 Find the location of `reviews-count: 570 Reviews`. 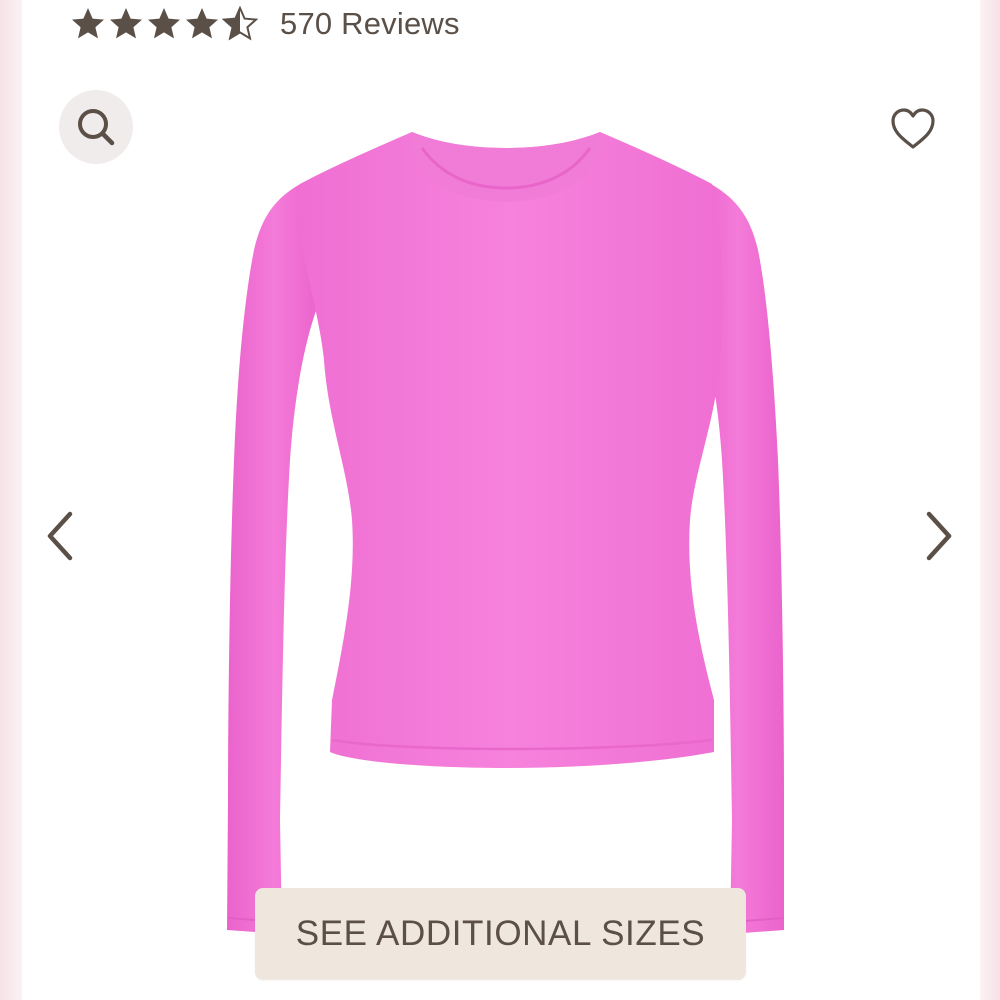

reviews-count: 570 Reviews is located at coordinates (370, 24).